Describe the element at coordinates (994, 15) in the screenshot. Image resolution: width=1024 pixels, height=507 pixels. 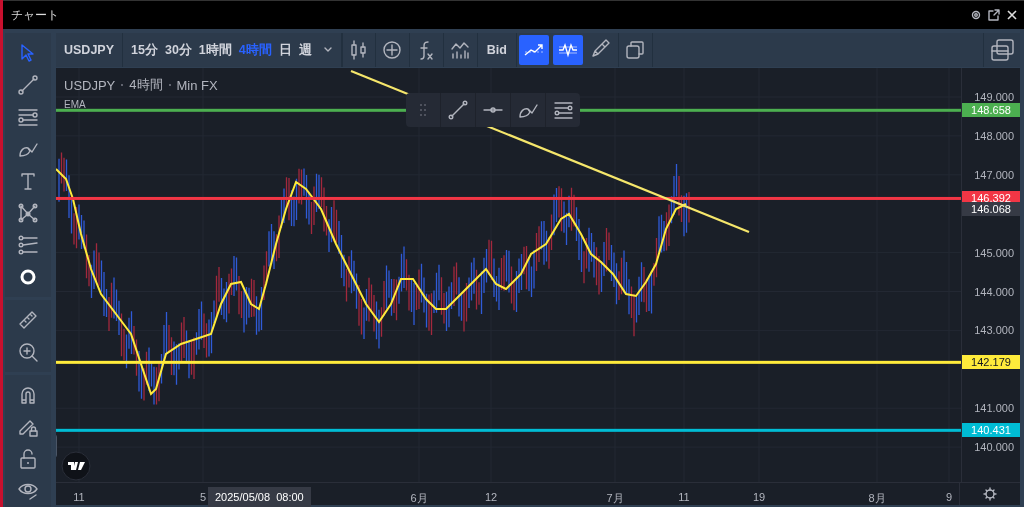
I see `popout-icon` at that location.